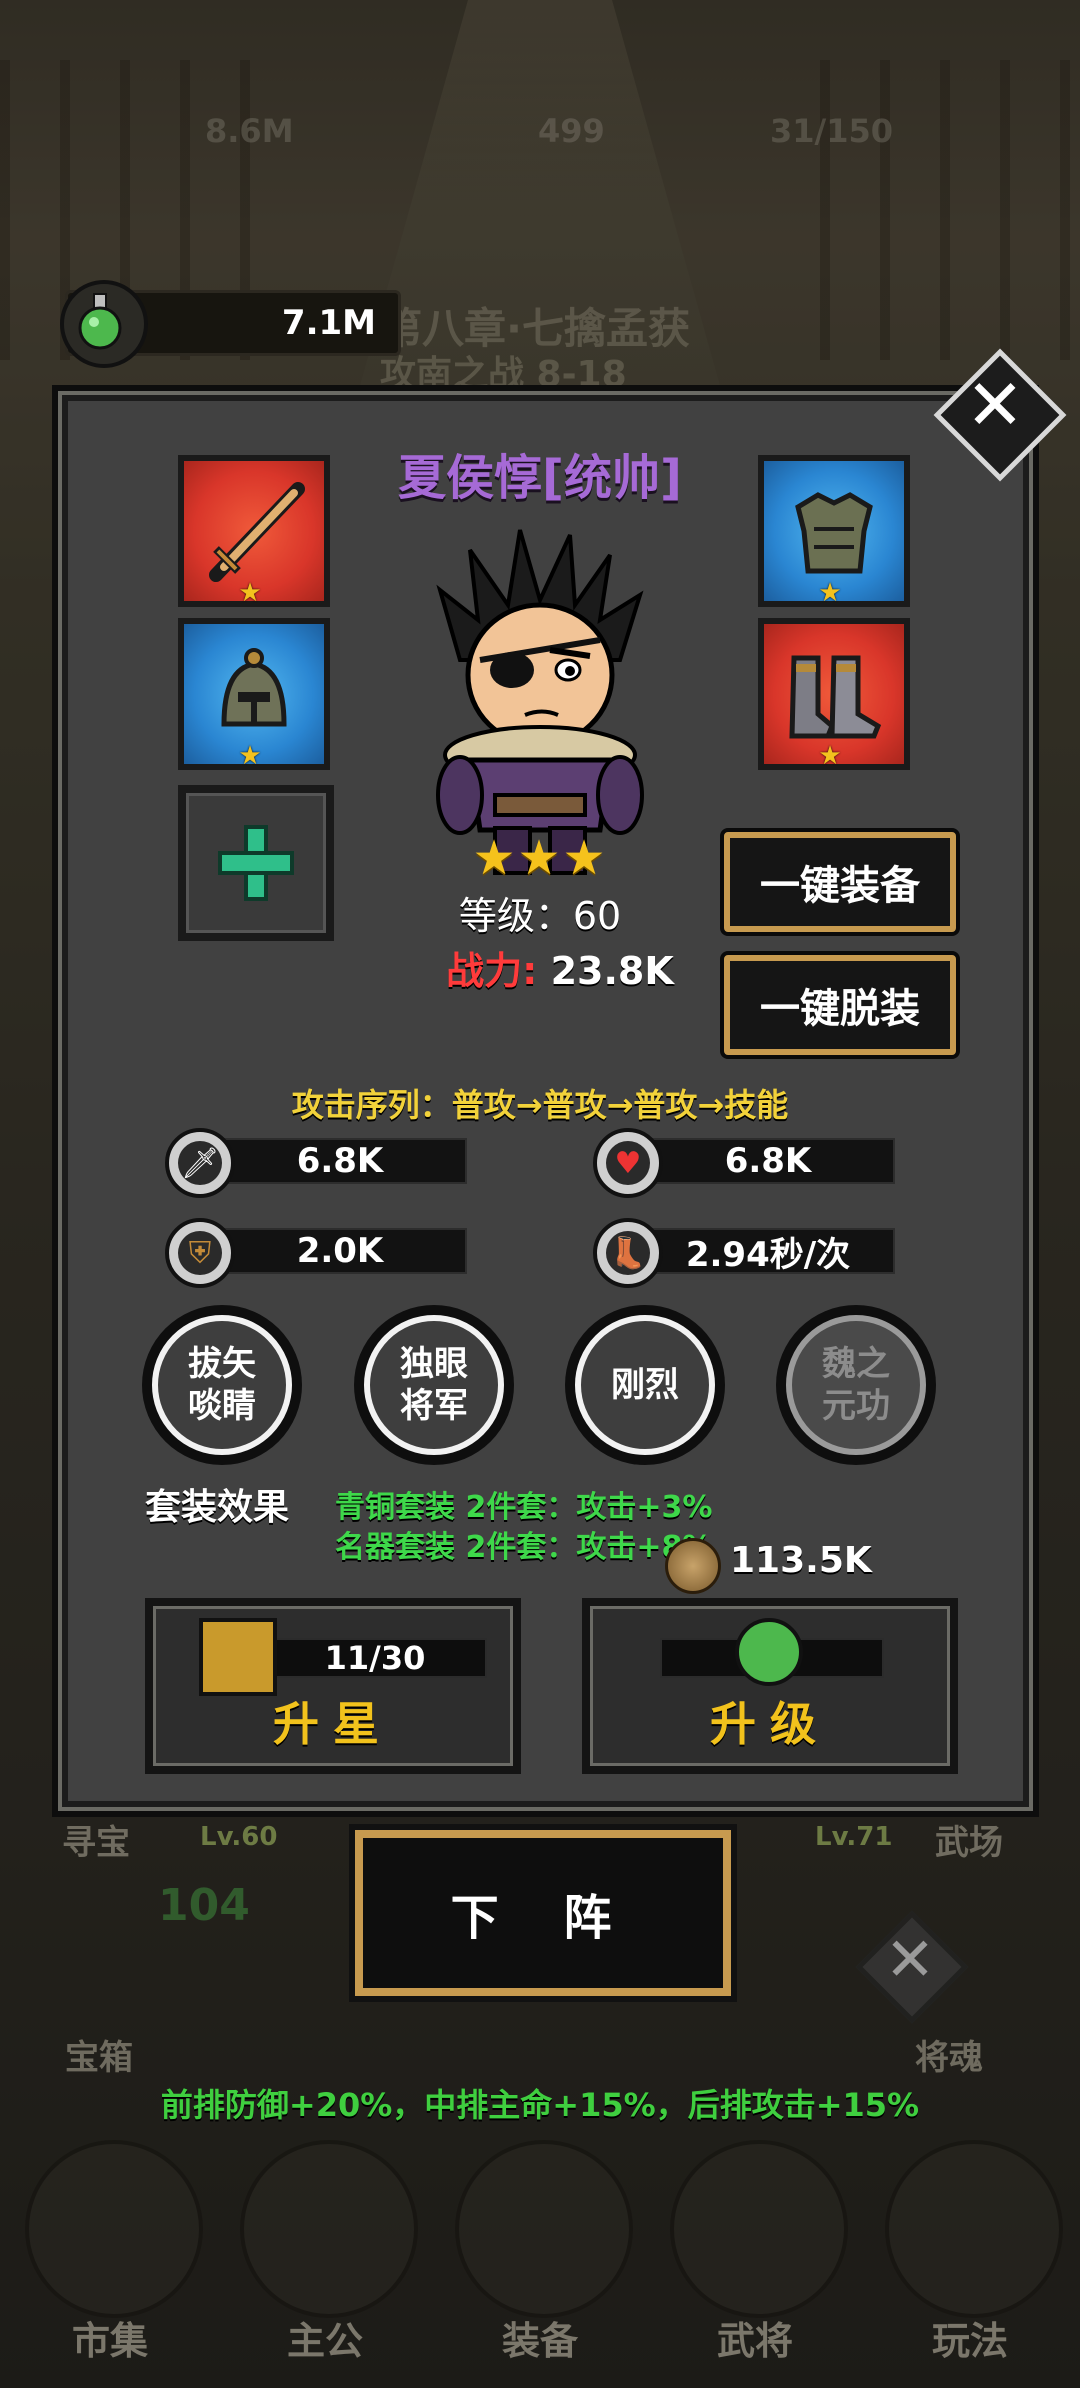 The image size is (1080, 2388). Describe the element at coordinates (835, 697) in the screenshot. I see `boots-icon` at that location.